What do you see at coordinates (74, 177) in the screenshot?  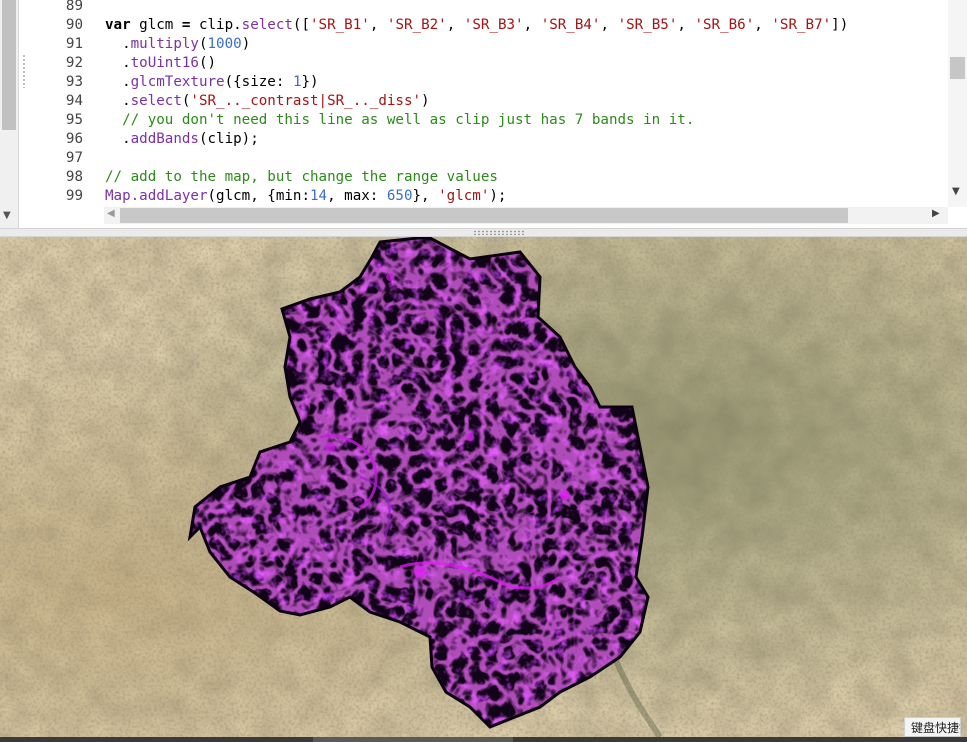 I see `line-number: 98` at bounding box center [74, 177].